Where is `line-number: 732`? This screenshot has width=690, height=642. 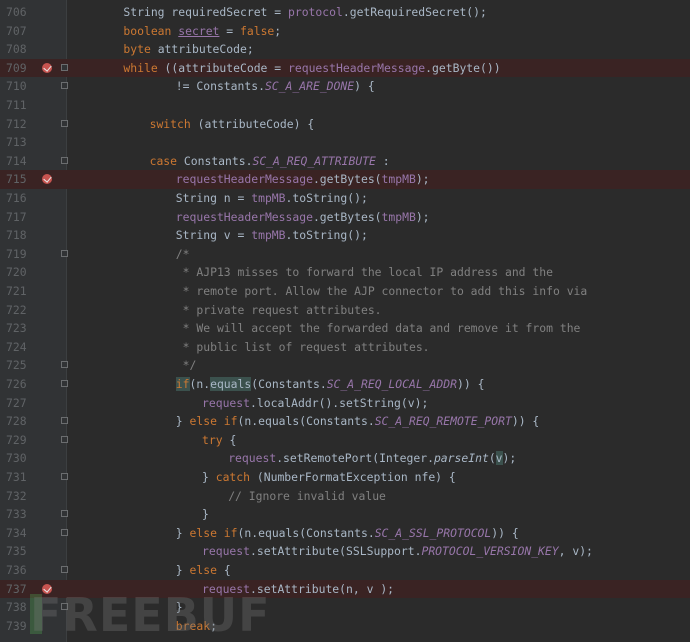
line-number: 732 is located at coordinates (16, 495).